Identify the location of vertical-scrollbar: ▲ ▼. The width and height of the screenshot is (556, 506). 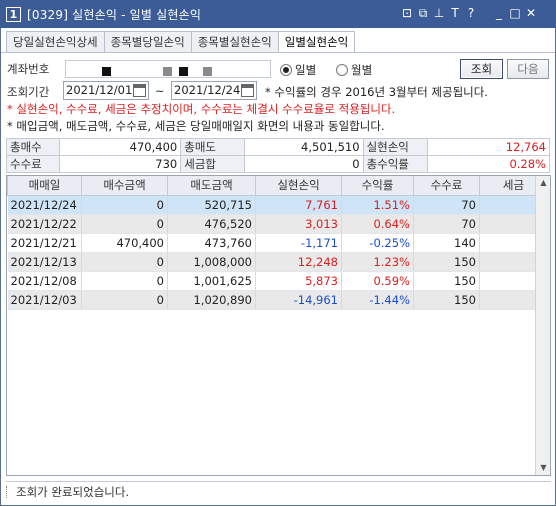
(542, 325).